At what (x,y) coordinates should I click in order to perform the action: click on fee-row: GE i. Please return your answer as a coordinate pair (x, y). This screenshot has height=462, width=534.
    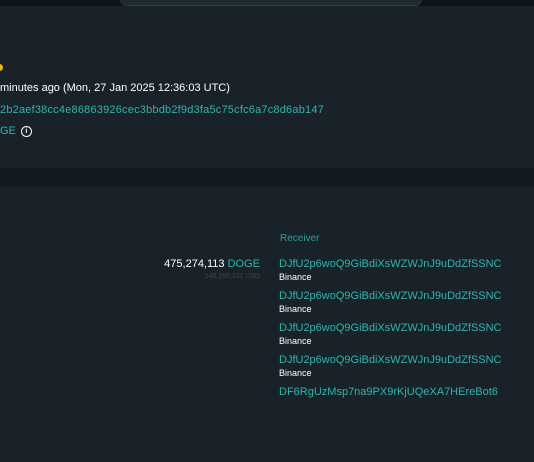
    Looking at the image, I should click on (16, 131).